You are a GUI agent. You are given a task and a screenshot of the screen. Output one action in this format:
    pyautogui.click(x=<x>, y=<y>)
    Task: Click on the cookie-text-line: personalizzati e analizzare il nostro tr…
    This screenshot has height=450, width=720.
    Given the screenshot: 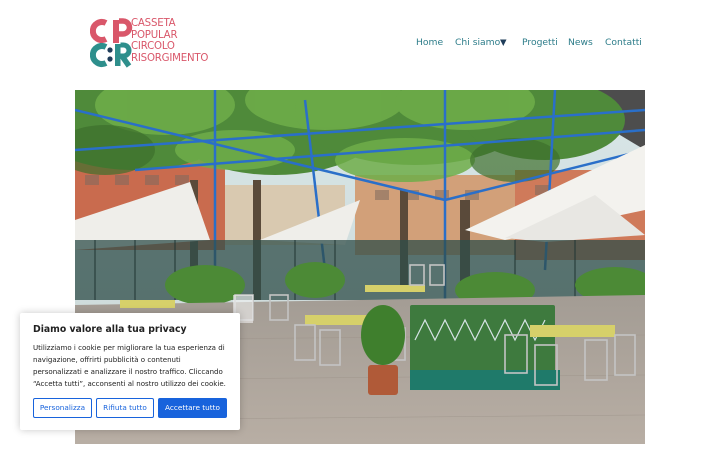 What is the action you would take?
    pyautogui.click(x=128, y=371)
    